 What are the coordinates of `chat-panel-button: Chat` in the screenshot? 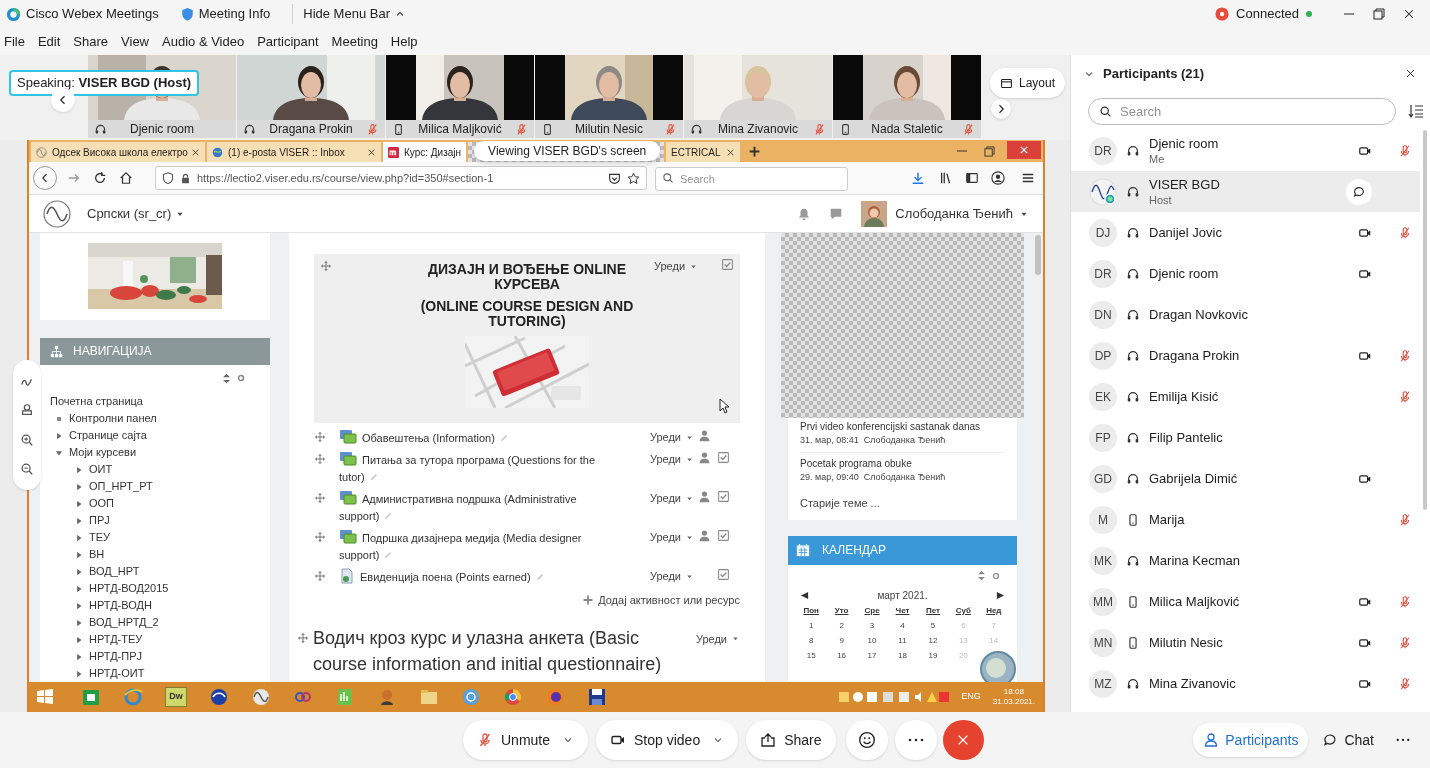 It's located at (1348, 740).